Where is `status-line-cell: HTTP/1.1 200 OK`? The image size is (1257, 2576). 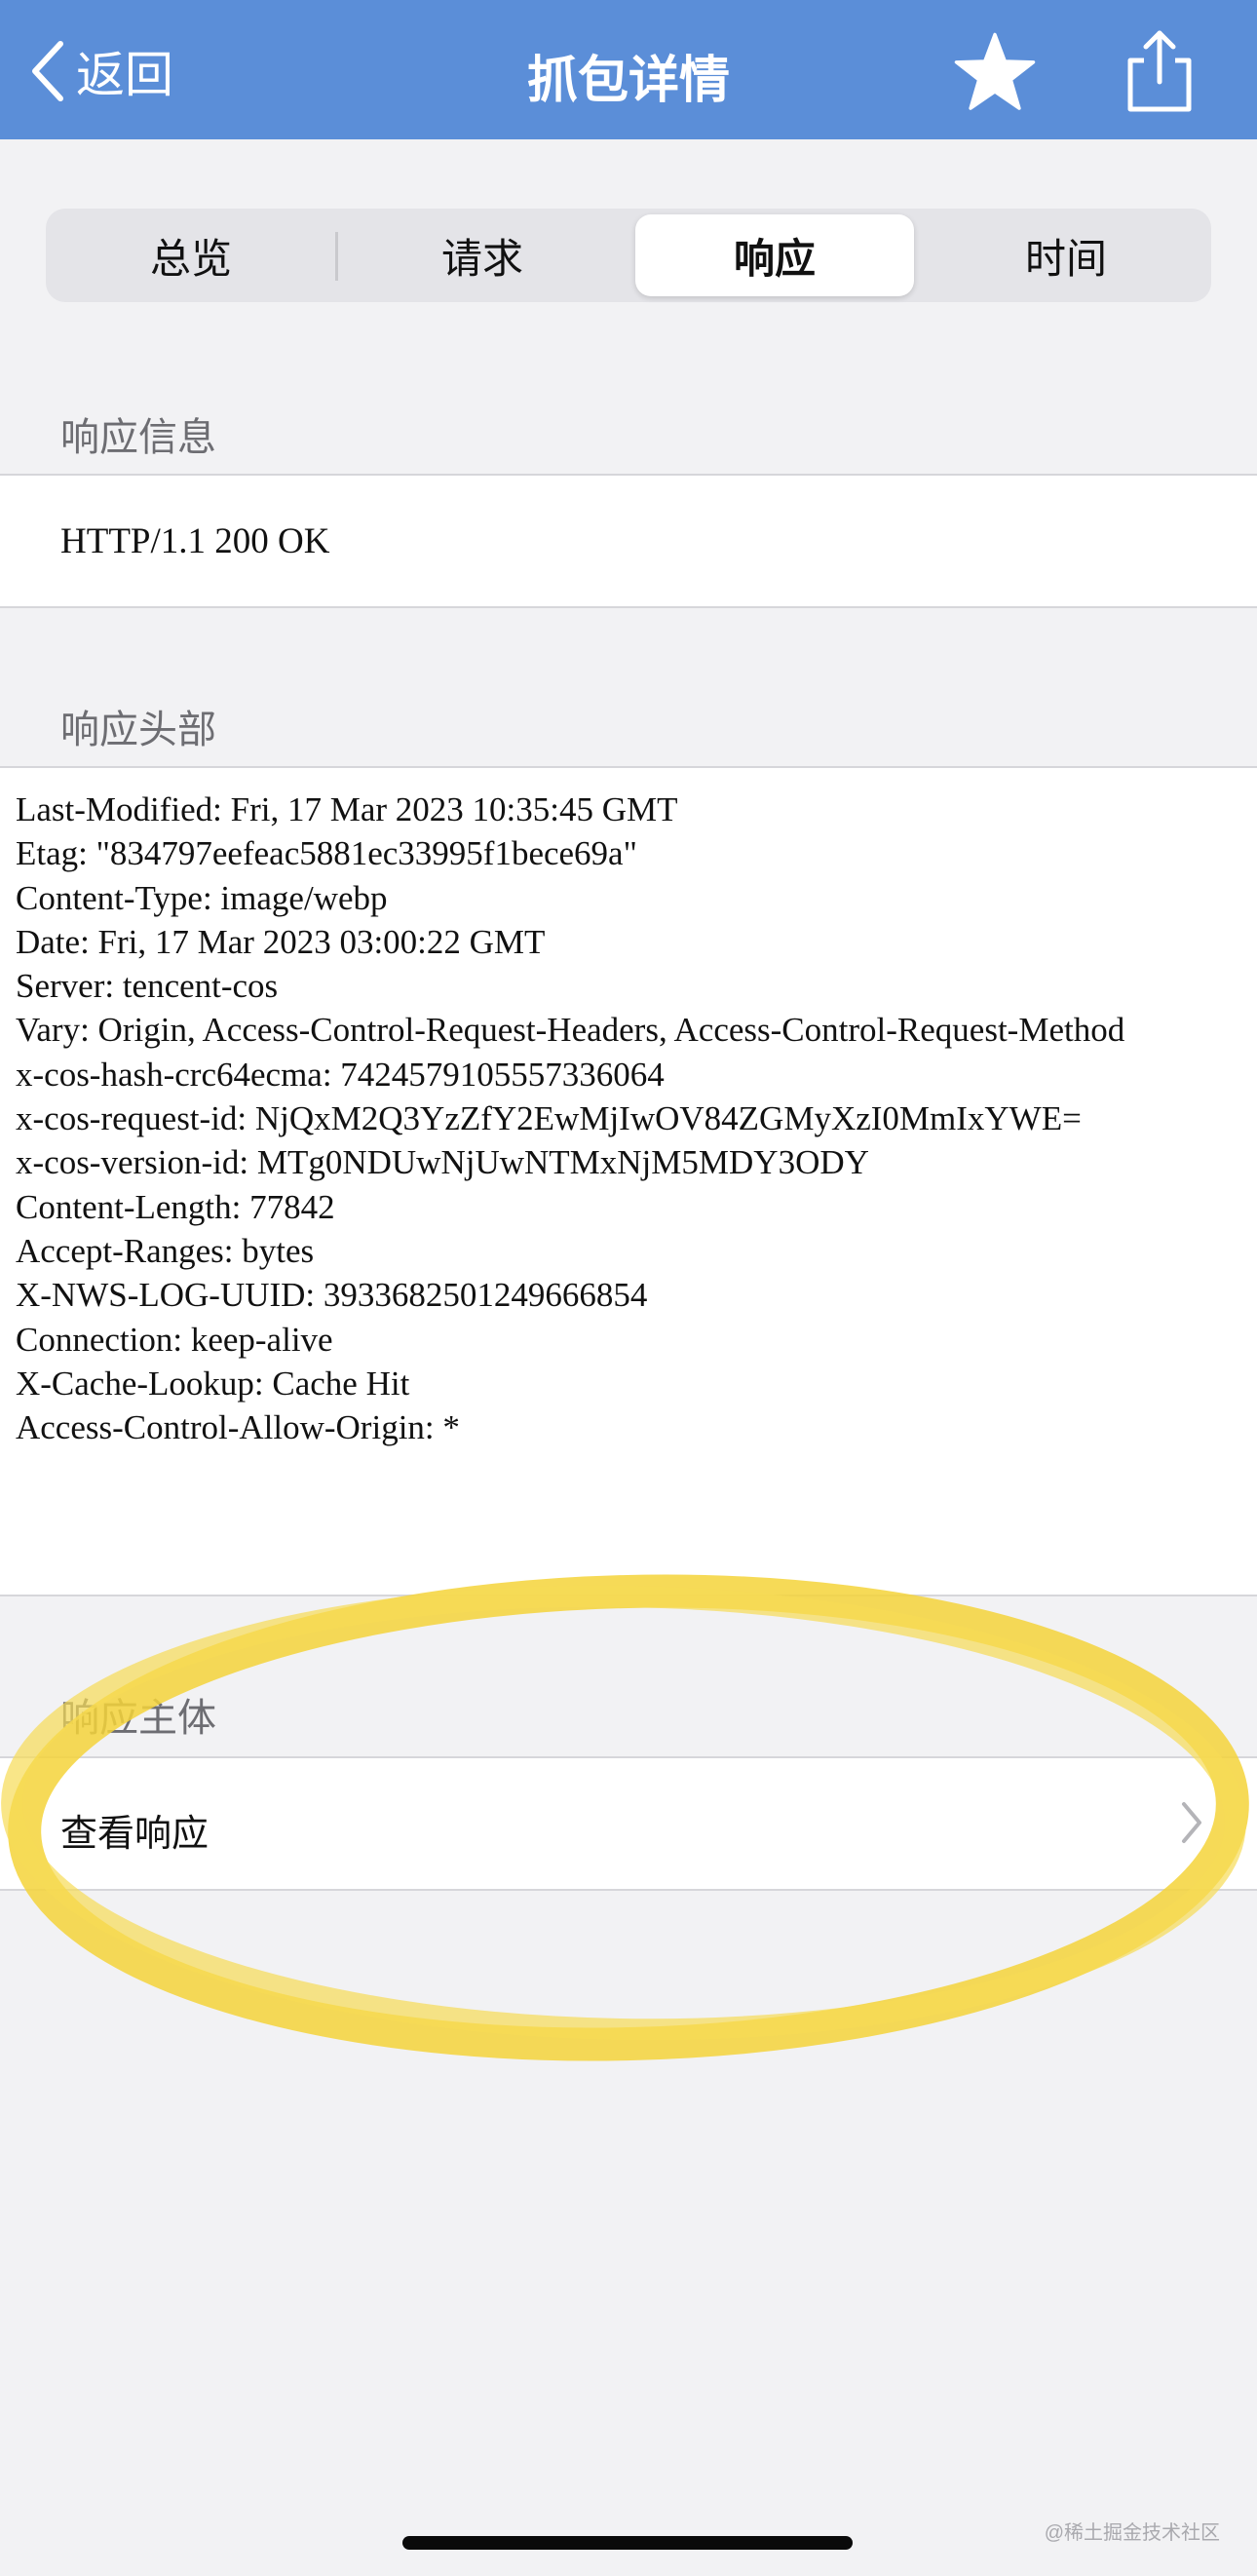 status-line-cell: HTTP/1.1 200 OK is located at coordinates (628, 541).